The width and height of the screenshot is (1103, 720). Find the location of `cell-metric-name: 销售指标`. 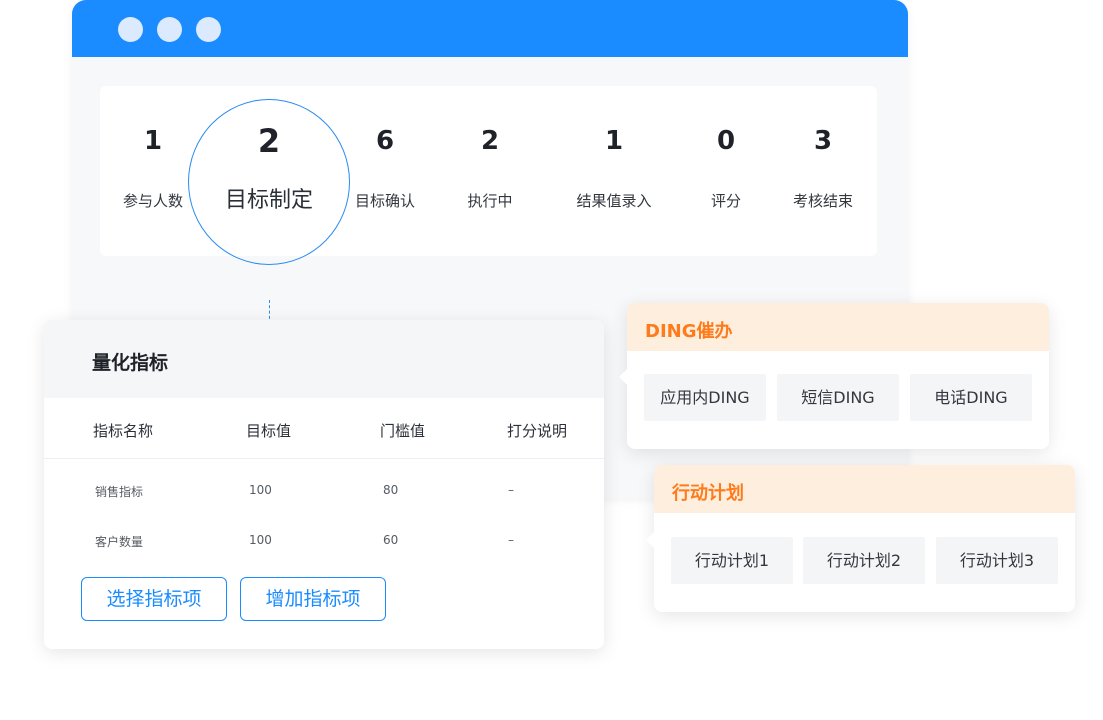

cell-metric-name: 销售指标 is located at coordinates (119, 492).